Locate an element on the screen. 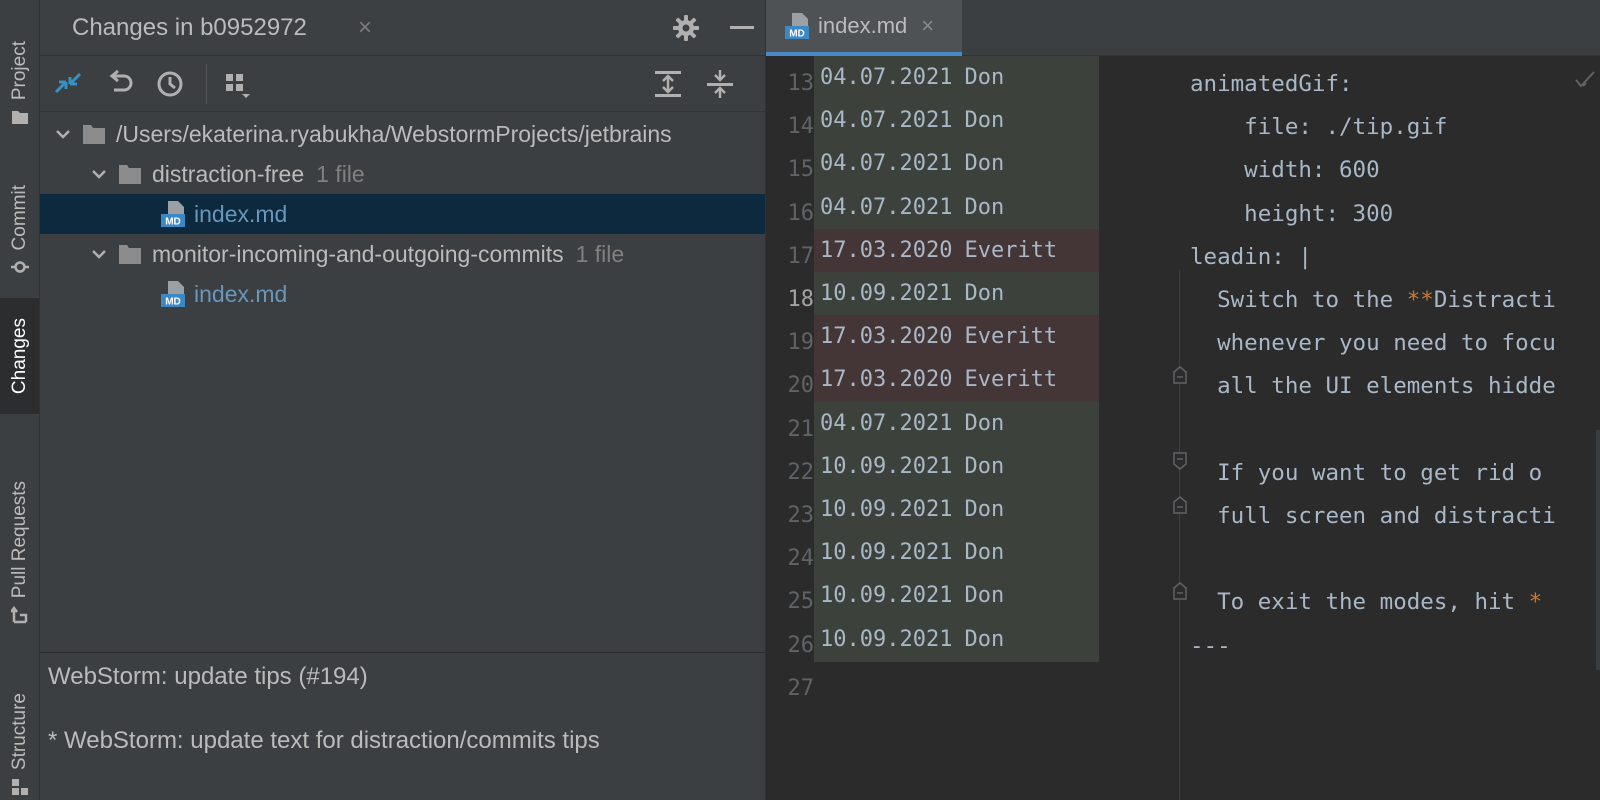 The image size is (1600, 800). expand-all-icon is located at coordinates (668, 84).